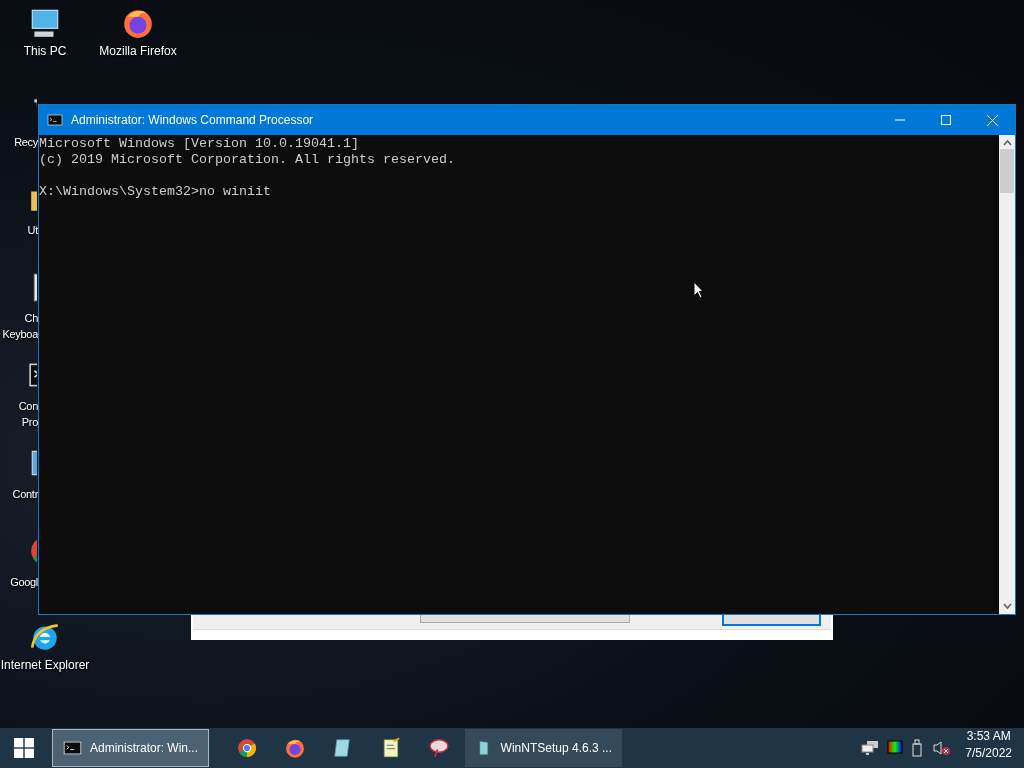  What do you see at coordinates (900, 120) in the screenshot?
I see `minimize-icon` at bounding box center [900, 120].